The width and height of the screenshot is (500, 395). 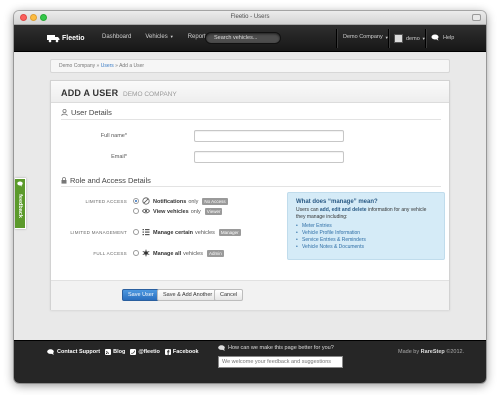 What do you see at coordinates (269, 136) in the screenshot?
I see `full-name-field` at bounding box center [269, 136].